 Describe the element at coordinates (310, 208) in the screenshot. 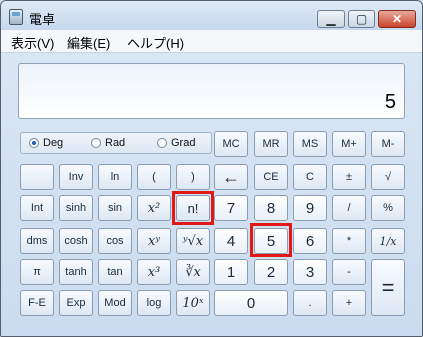

I see `digit-9-button: 9` at that location.